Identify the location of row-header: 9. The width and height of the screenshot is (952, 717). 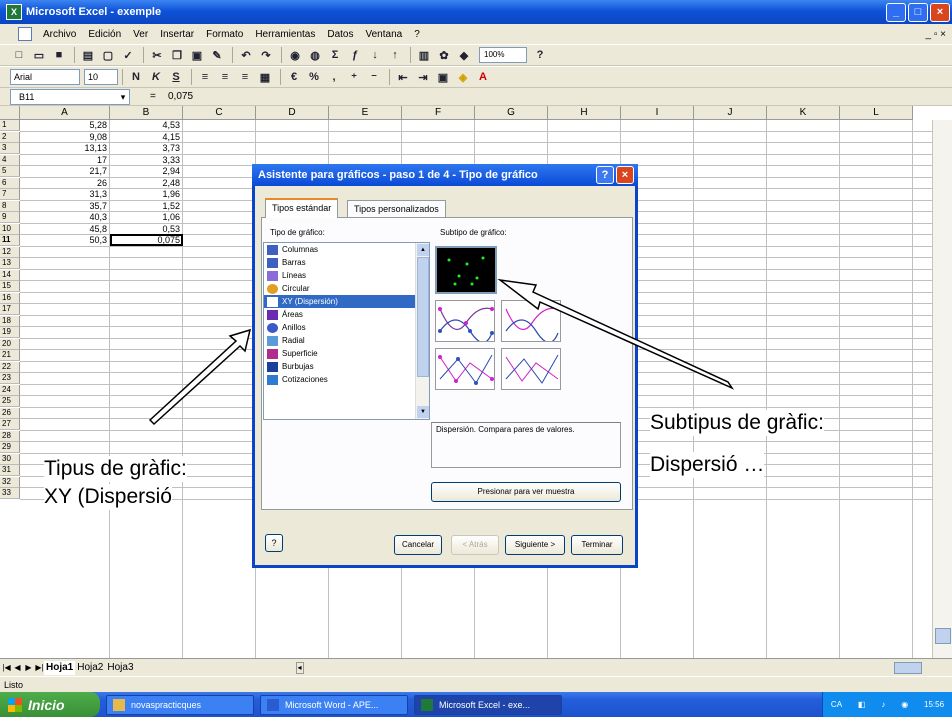
(10, 217).